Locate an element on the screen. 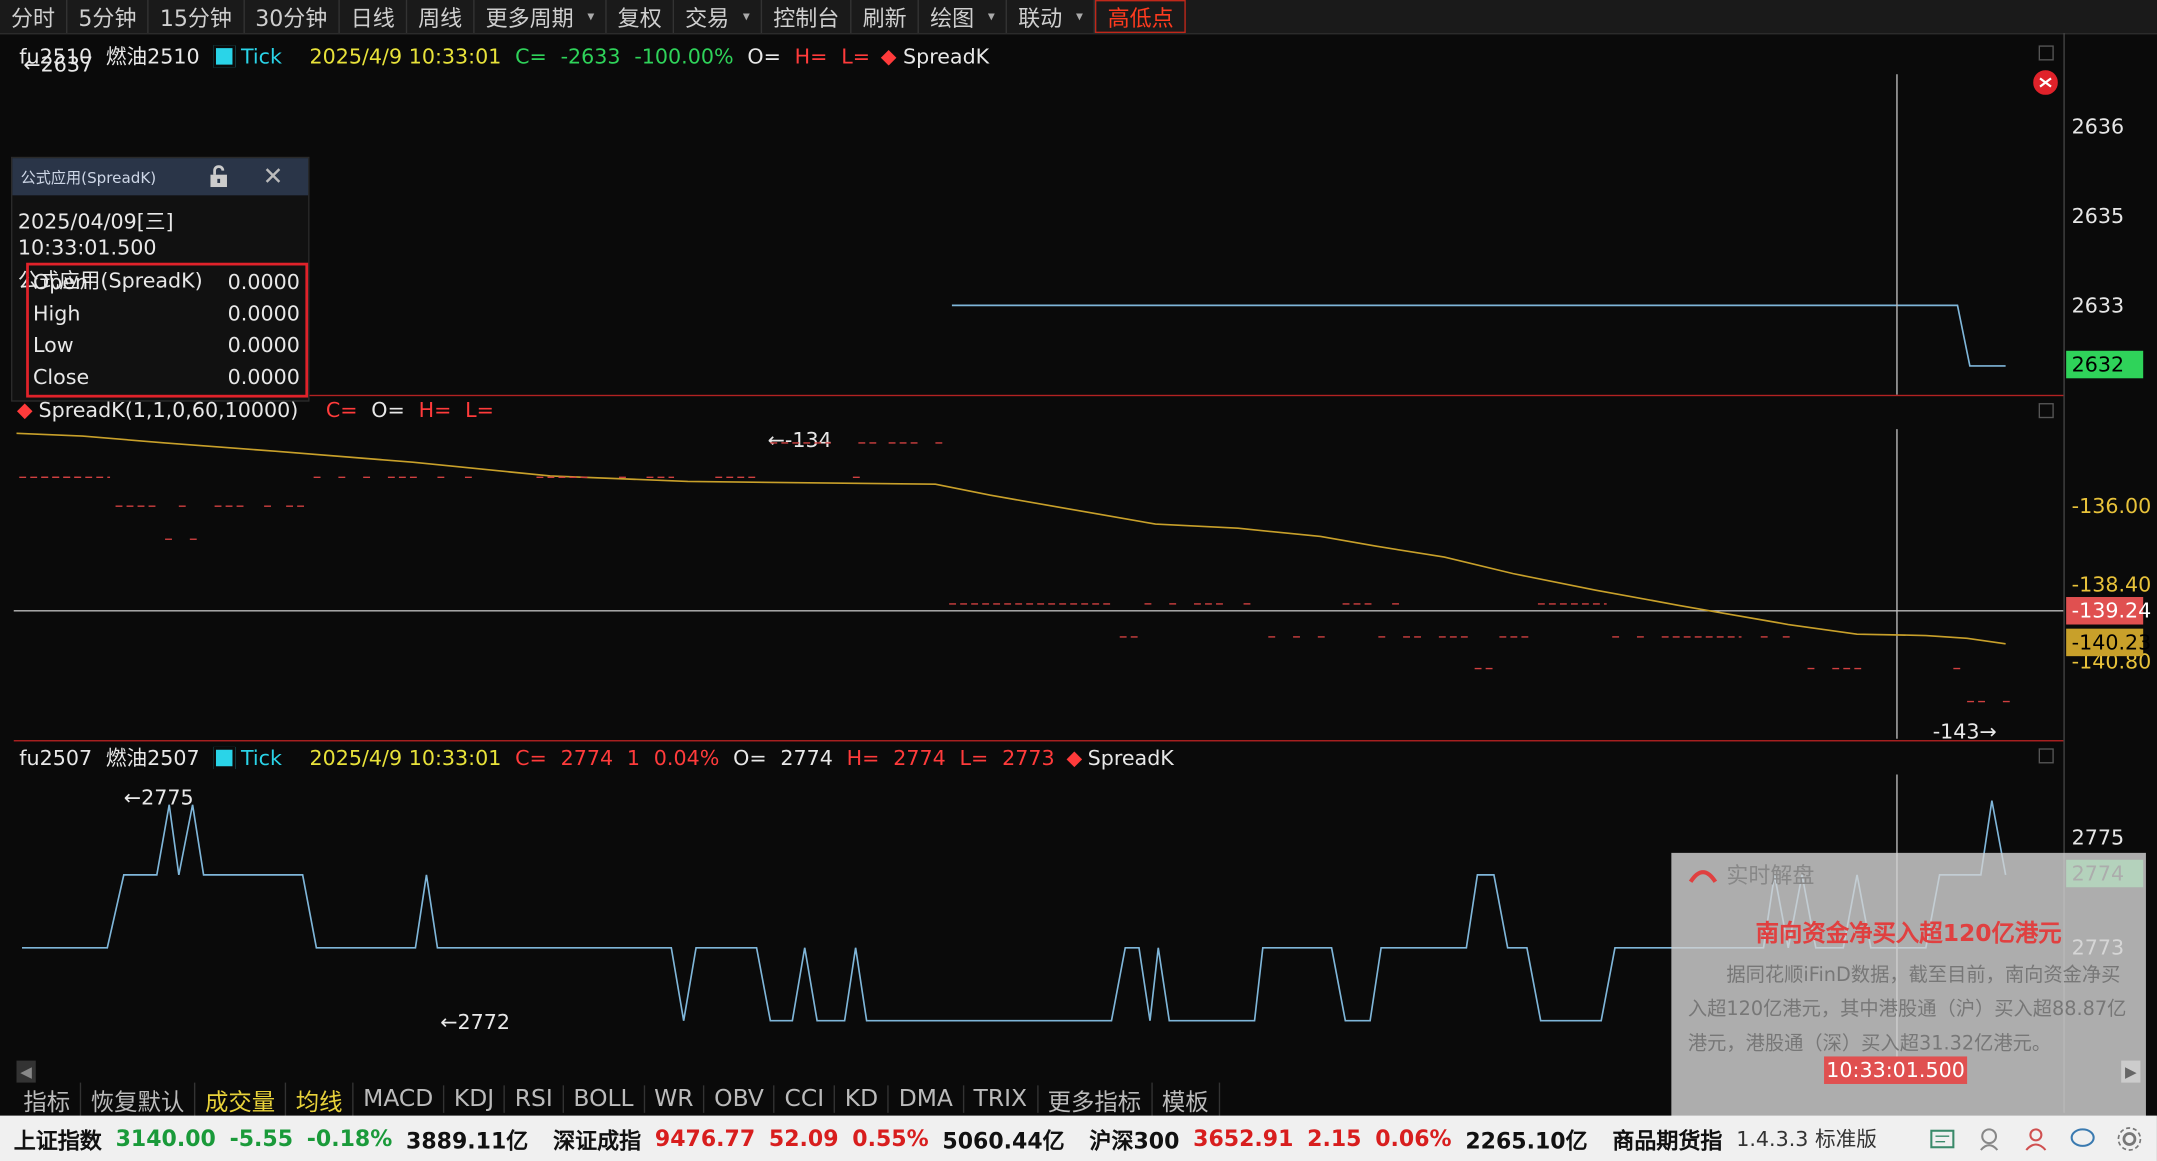 The width and height of the screenshot is (2157, 1161). popup-header: 公式应用(SpreadK) ✕ is located at coordinates (160, 177).